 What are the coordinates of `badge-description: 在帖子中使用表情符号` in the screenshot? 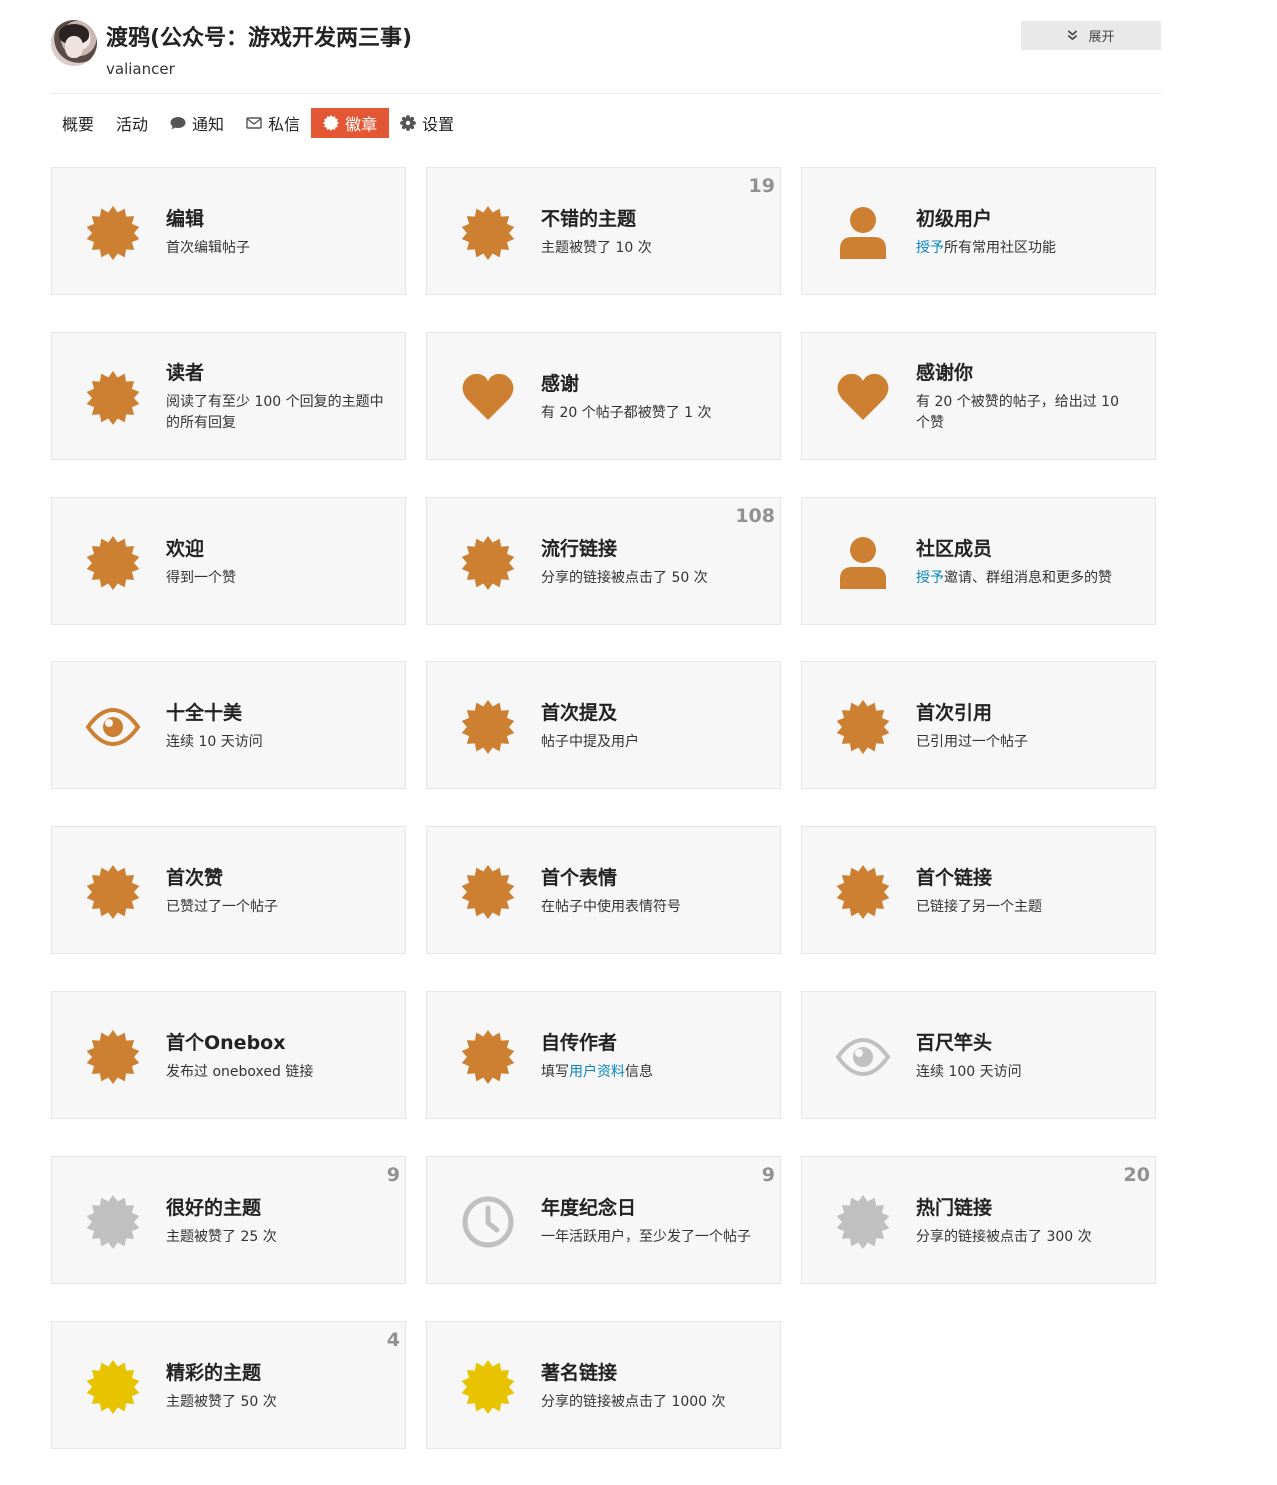 It's located at (651, 907).